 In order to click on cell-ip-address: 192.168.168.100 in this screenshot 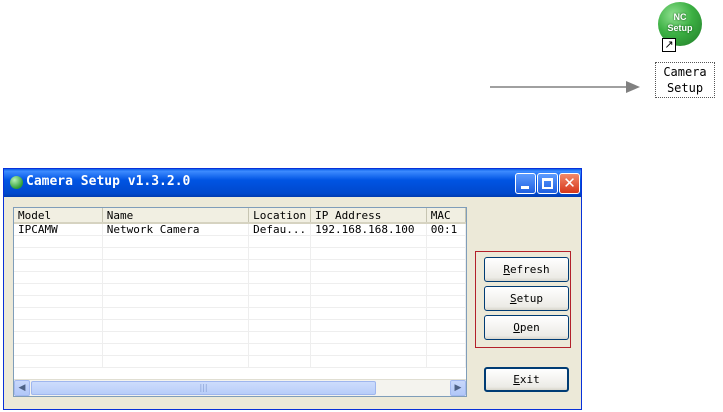, I will do `click(368, 229)`.